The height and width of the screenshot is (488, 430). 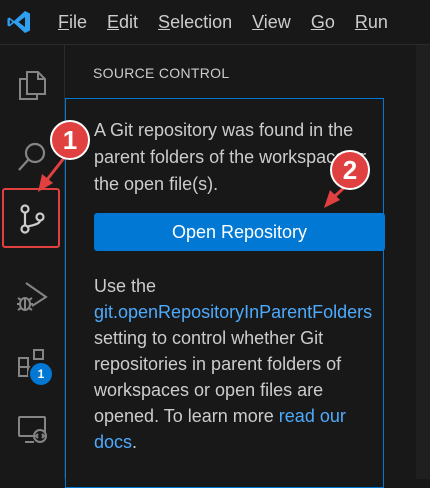 What do you see at coordinates (195, 22) in the screenshot?
I see `menu-selection: Selection` at bounding box center [195, 22].